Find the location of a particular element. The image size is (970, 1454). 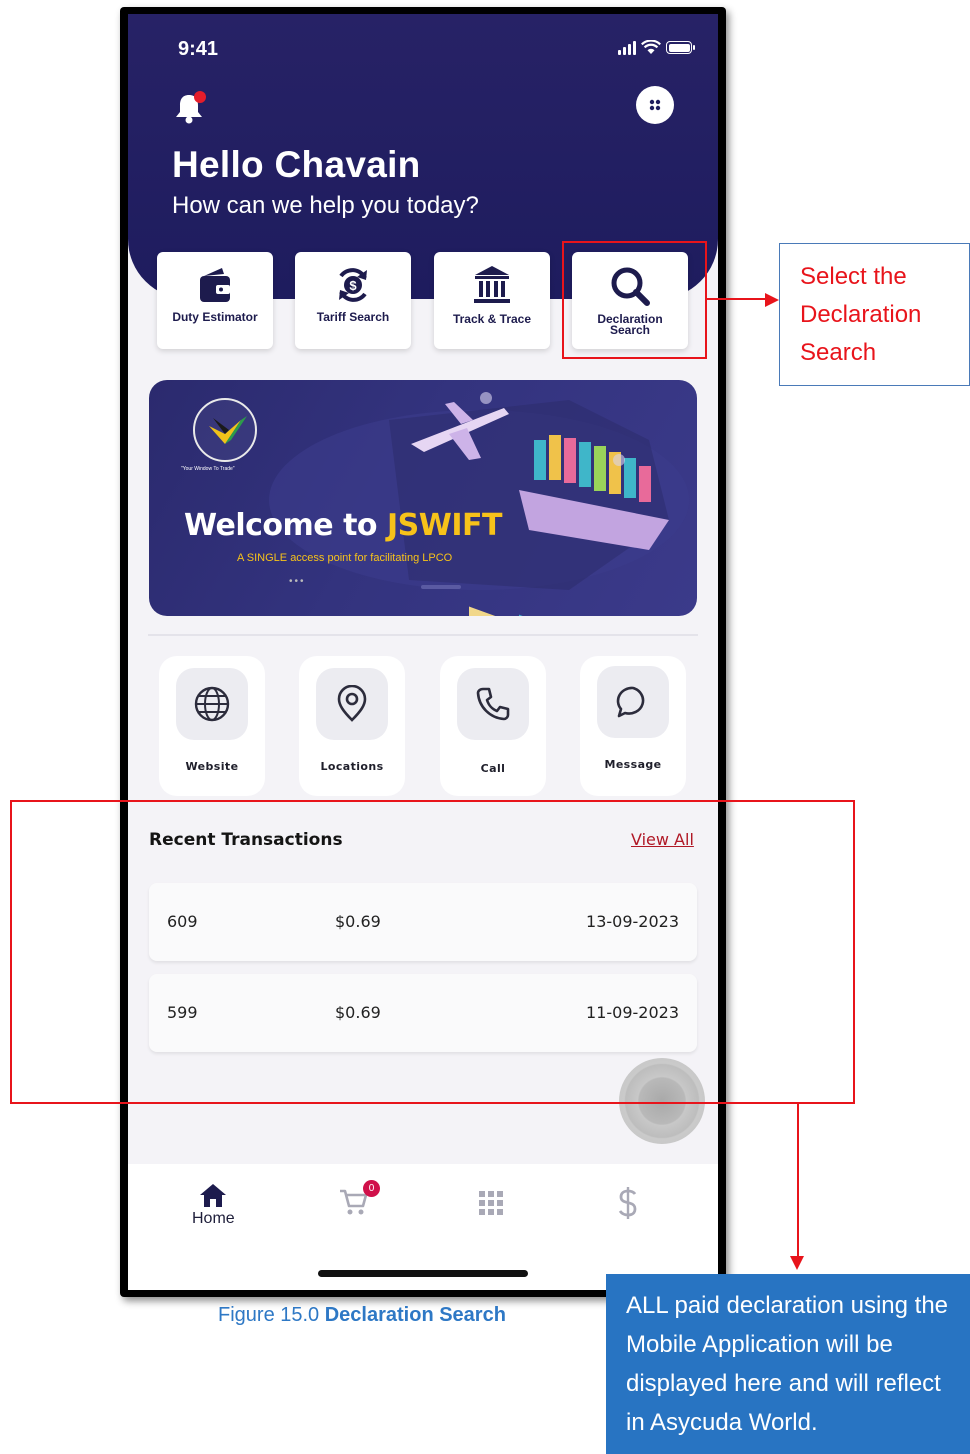

tab-payments is located at coordinates (628, 1203).